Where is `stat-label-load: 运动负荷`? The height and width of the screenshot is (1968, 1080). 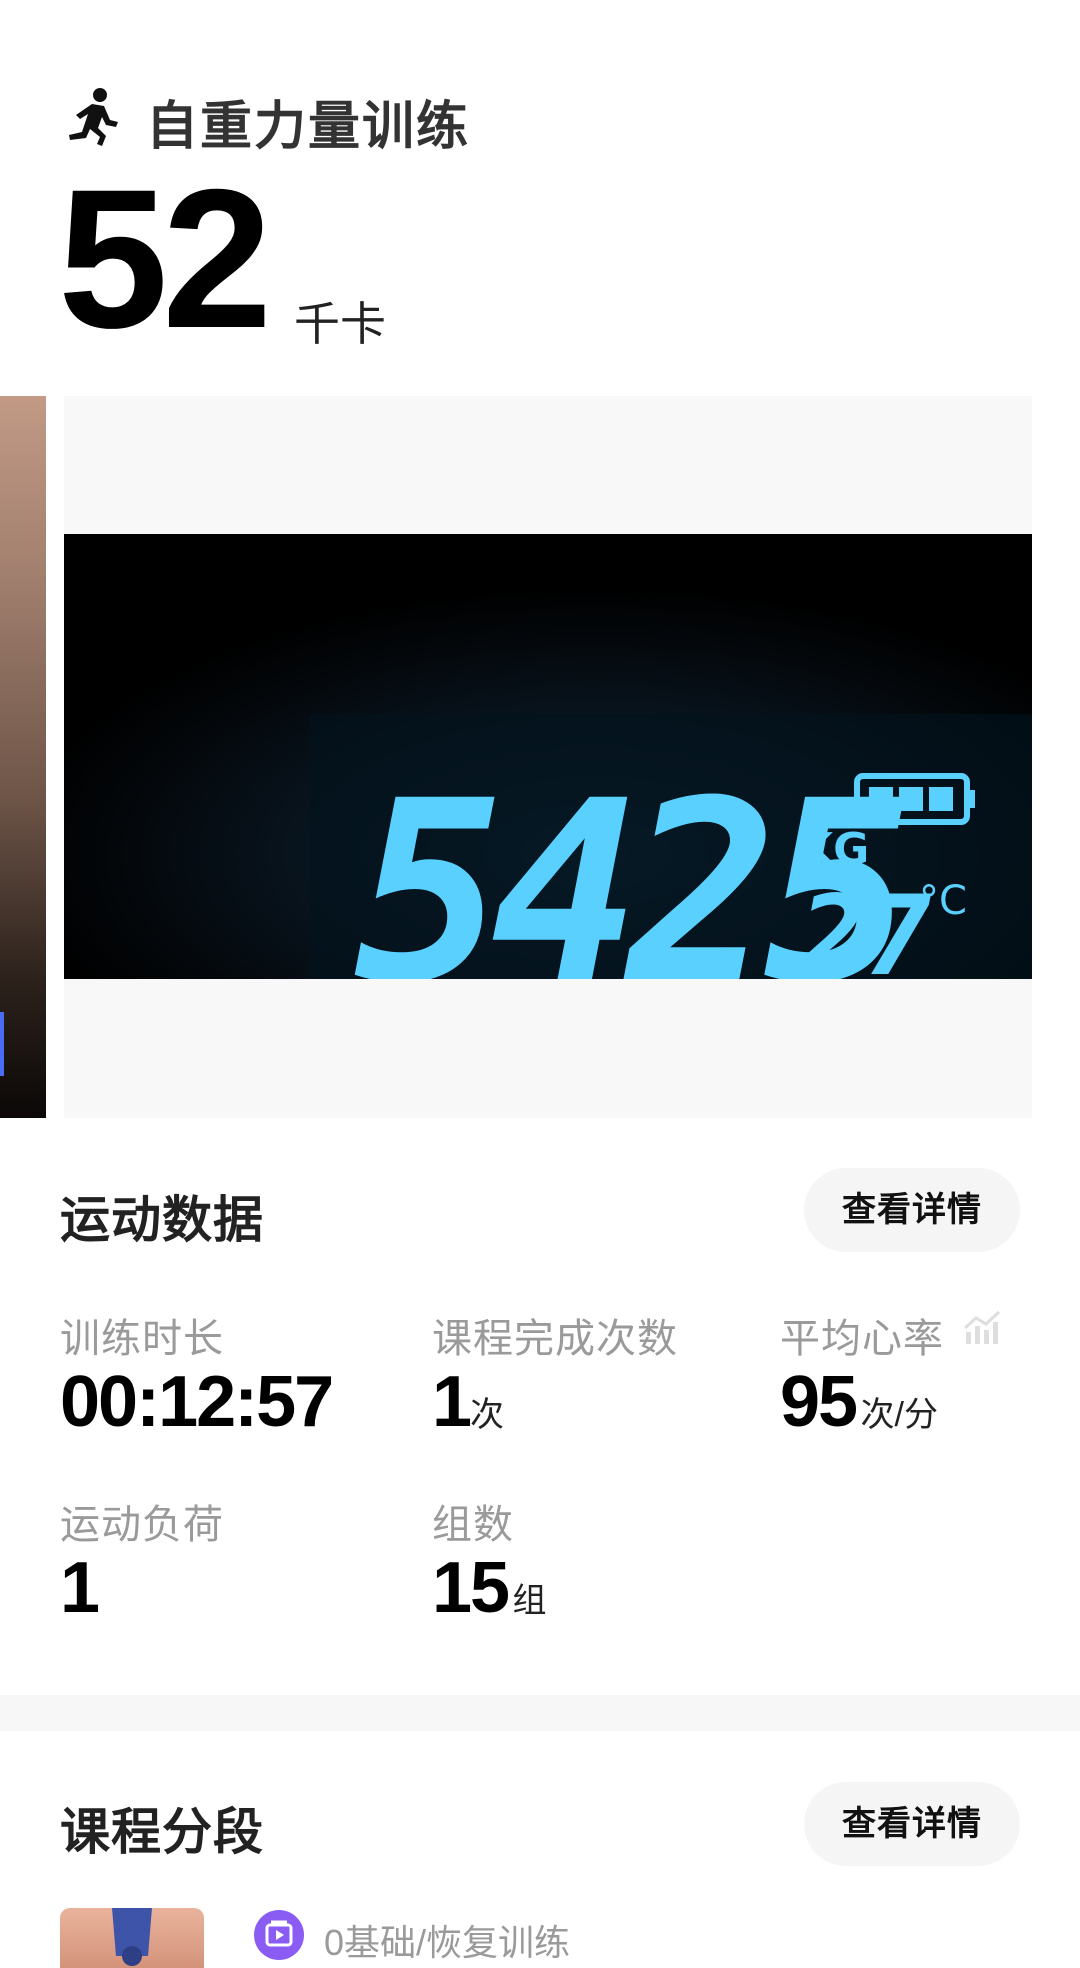 stat-label-load: 运动负荷 is located at coordinates (142, 1525).